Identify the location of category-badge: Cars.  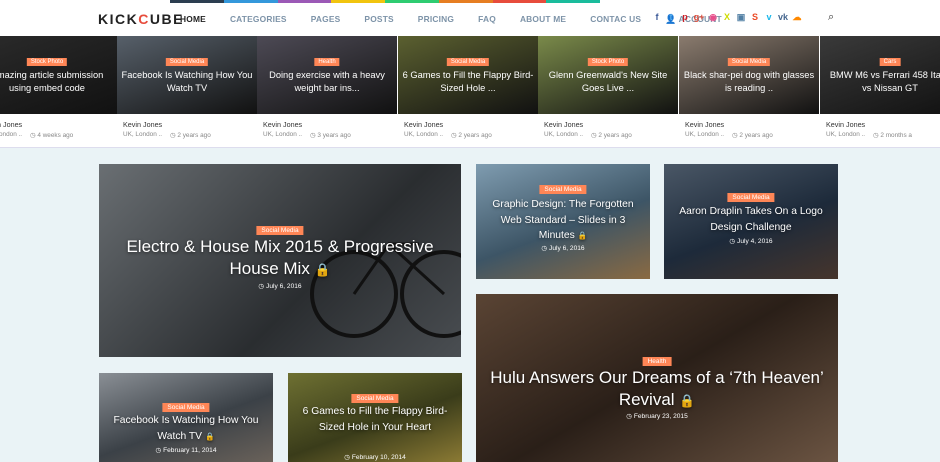
(890, 62).